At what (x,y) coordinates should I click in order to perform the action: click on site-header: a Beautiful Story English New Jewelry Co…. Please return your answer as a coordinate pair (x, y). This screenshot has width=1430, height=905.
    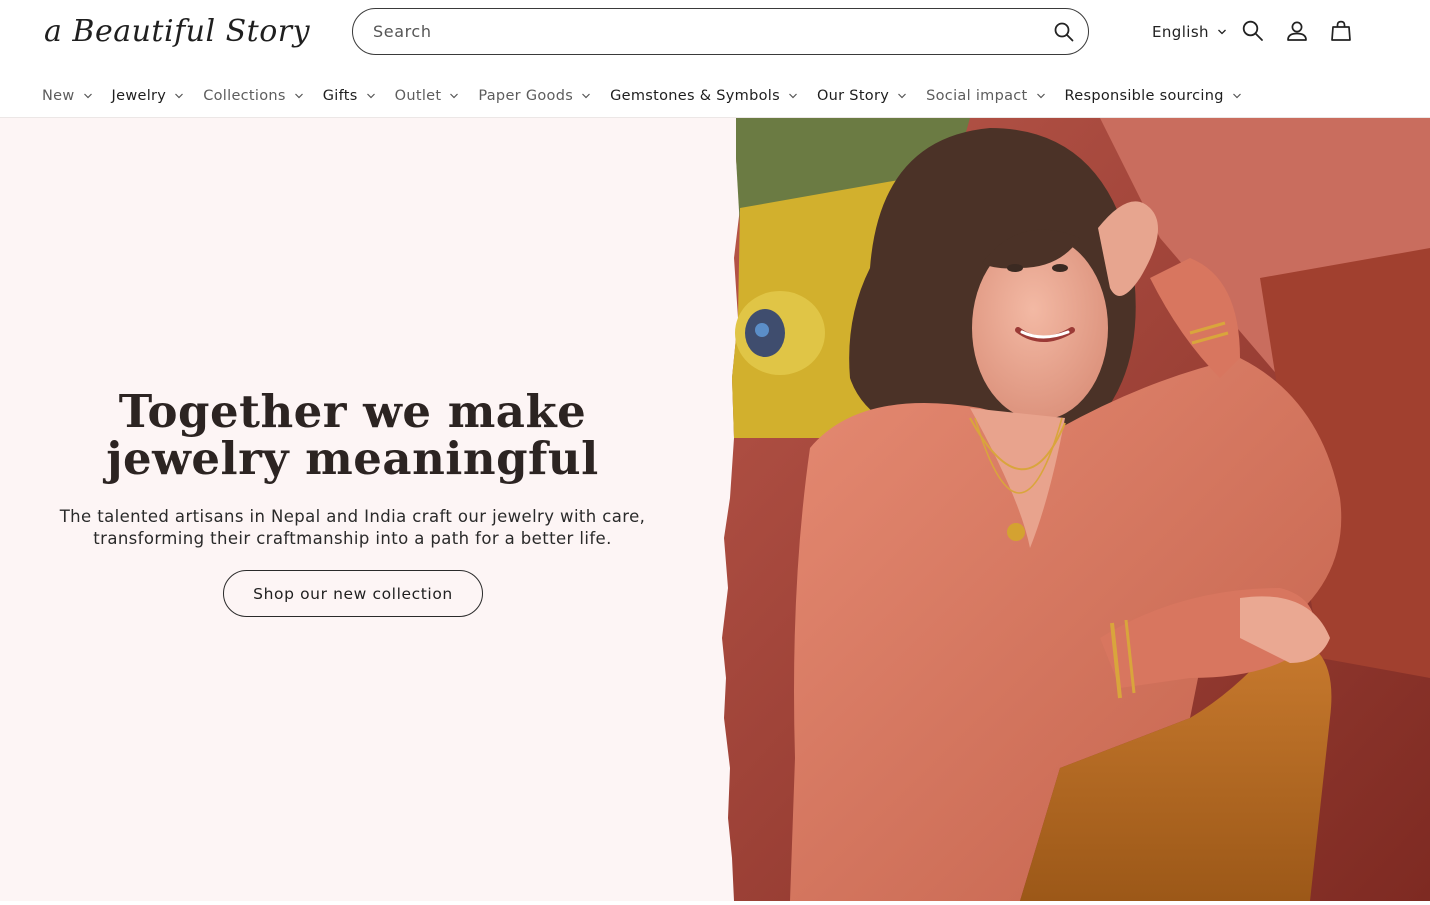
    Looking at the image, I should click on (715, 59).